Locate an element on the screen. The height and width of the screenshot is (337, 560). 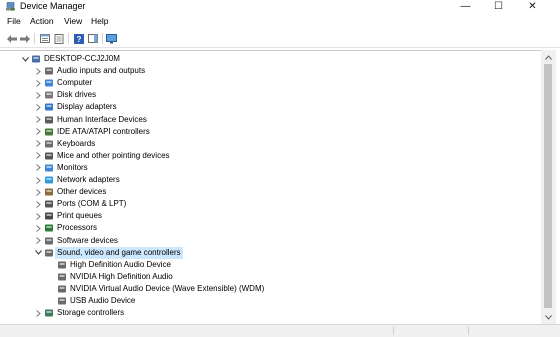
tree-item-disk-drives: Disk drives is located at coordinates (270, 95).